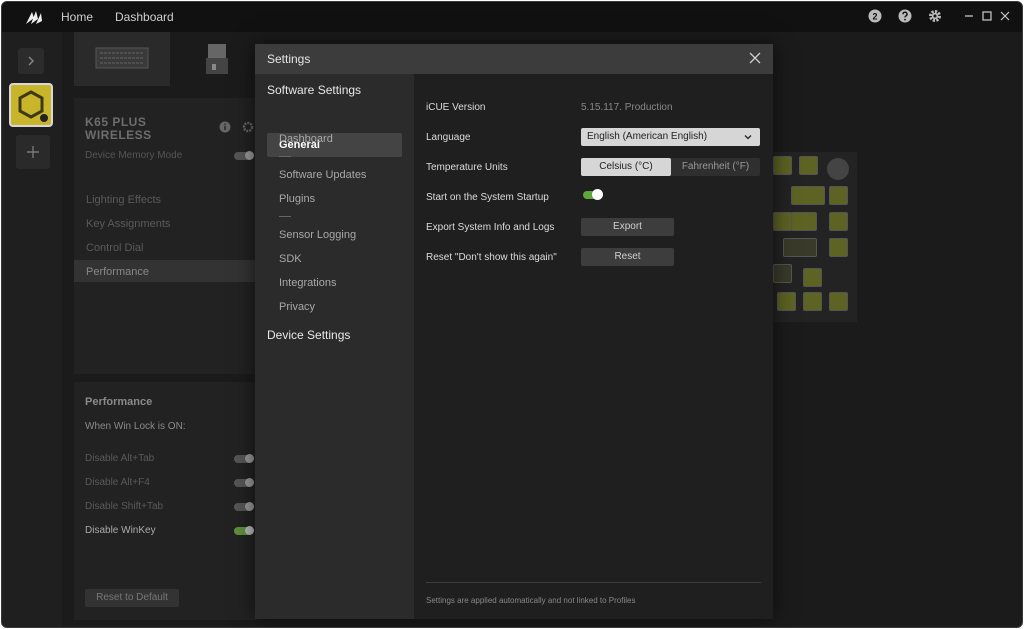  Describe the element at coordinates (128, 224) in the screenshot. I see `menu-key-assignments: Key Assignments` at that location.